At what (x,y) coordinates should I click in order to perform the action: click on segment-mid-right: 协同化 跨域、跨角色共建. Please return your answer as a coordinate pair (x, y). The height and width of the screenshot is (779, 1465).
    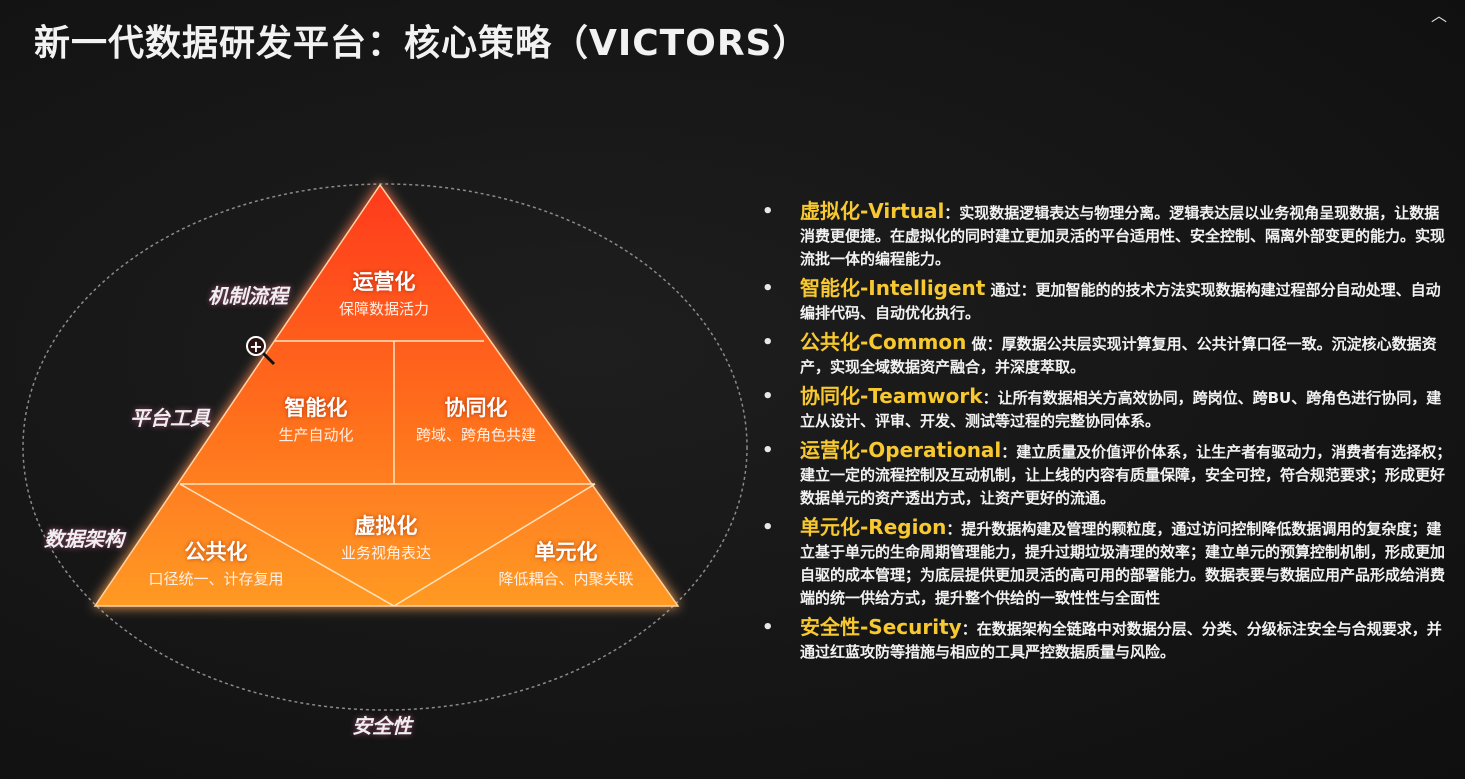
    Looking at the image, I should click on (476, 418).